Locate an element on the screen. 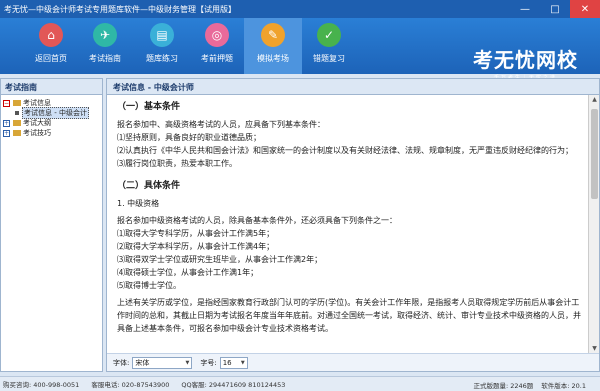  guide-tree: − 考试信息 考试信息 - 中级会计 + 考试大纲 + 考试技巧 is located at coordinates (51, 118).